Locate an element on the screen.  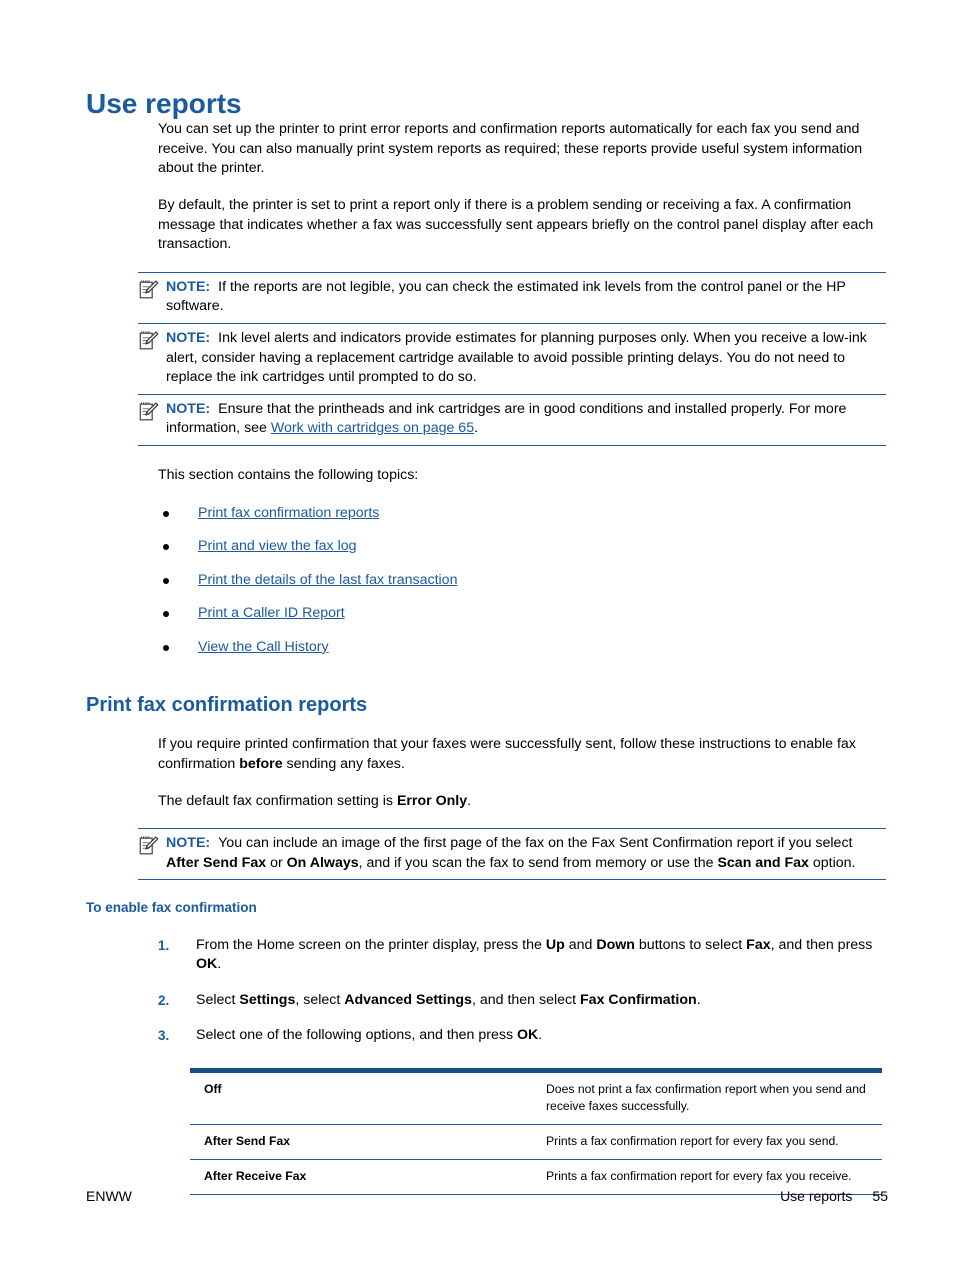
step-part2: , select is located at coordinates (320, 999).